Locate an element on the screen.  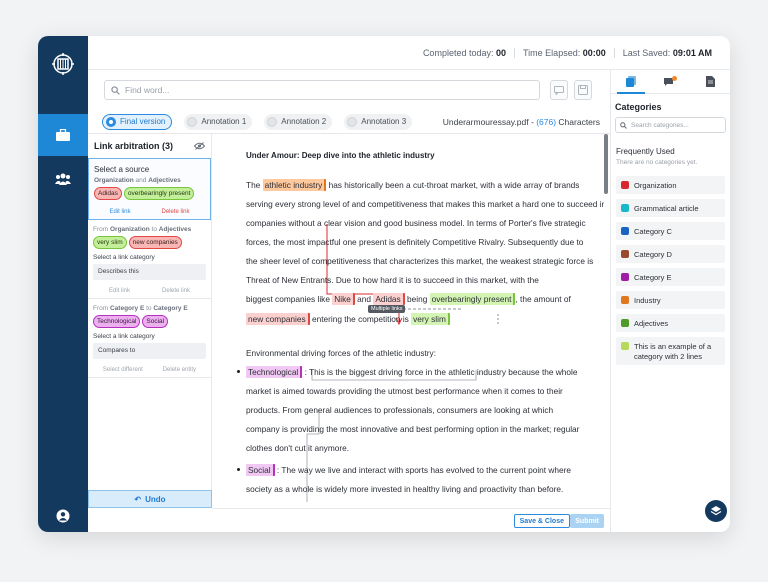
elapsed-label: Time Elapsed: is located at coordinates (552, 52).